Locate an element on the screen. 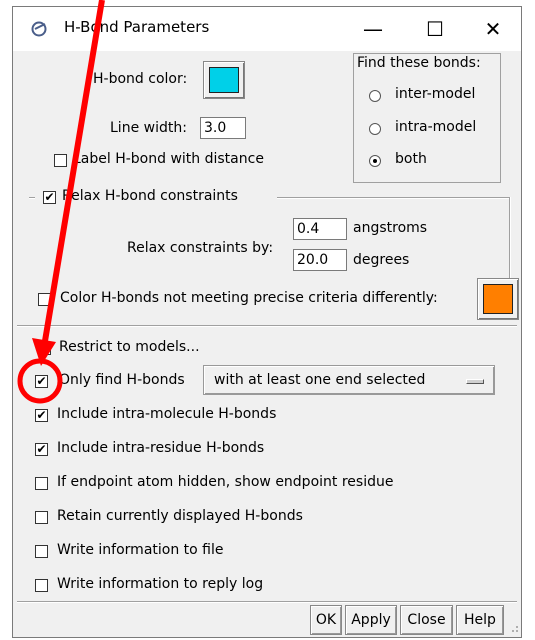 The height and width of the screenshot is (640, 535). retain-label: Retain currently displayed H-bonds is located at coordinates (180, 516).